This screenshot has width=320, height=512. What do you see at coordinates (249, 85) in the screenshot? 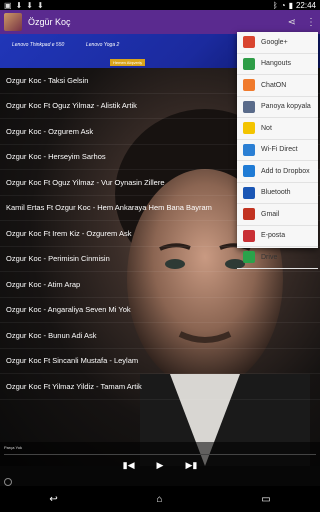
I see `chaton-icon` at bounding box center [249, 85].